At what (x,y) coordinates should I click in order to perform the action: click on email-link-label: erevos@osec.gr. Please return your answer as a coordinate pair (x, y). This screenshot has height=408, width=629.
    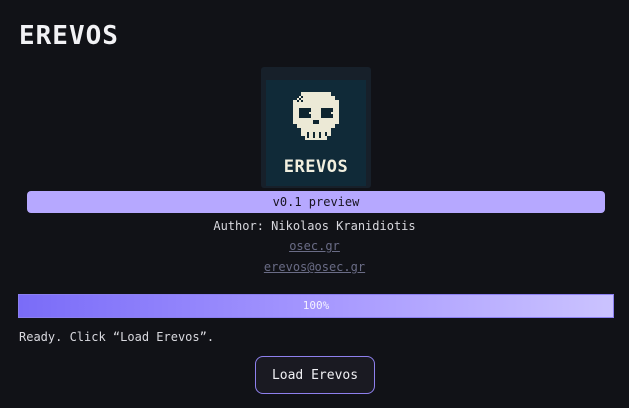
    Looking at the image, I should click on (314, 267).